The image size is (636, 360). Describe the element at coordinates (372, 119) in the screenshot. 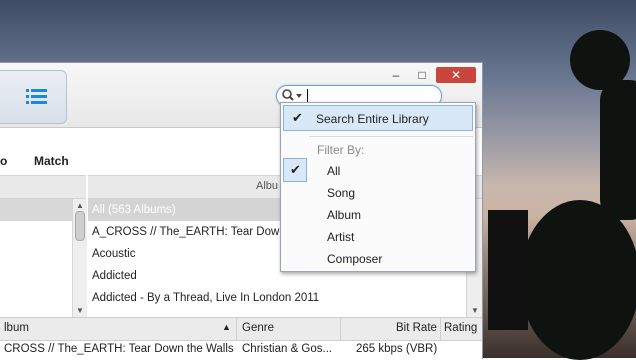

I see `search-entire-library-label: Search Entire Library` at that location.